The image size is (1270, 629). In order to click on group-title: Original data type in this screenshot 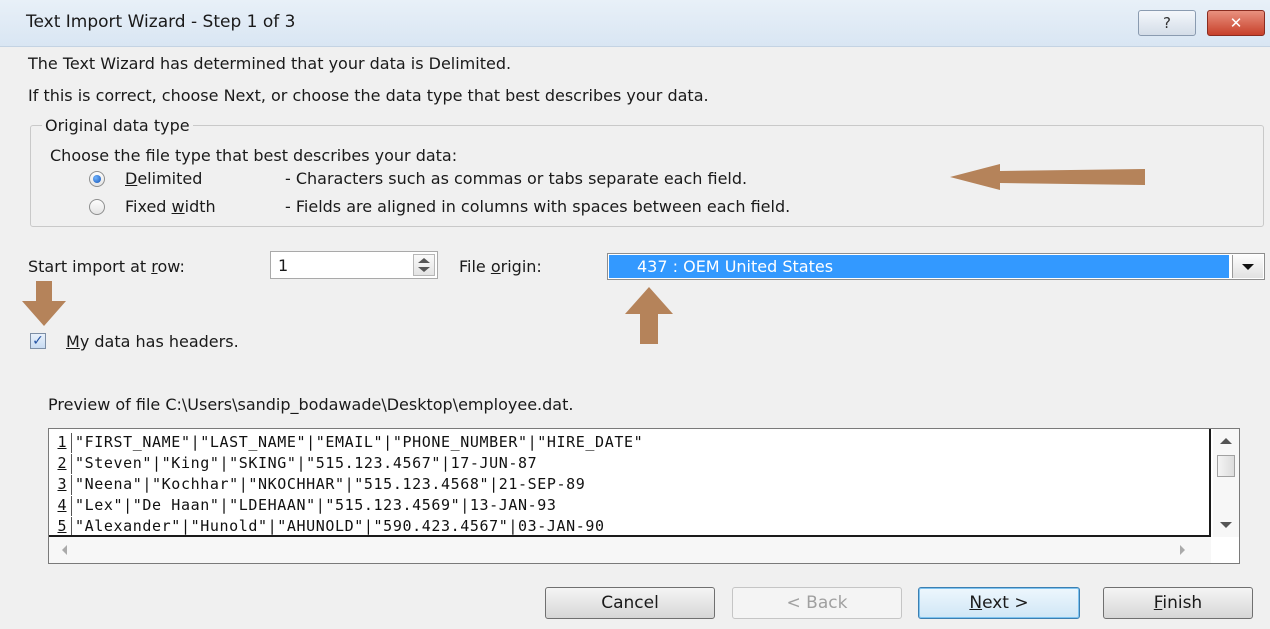, I will do `click(117, 125)`.